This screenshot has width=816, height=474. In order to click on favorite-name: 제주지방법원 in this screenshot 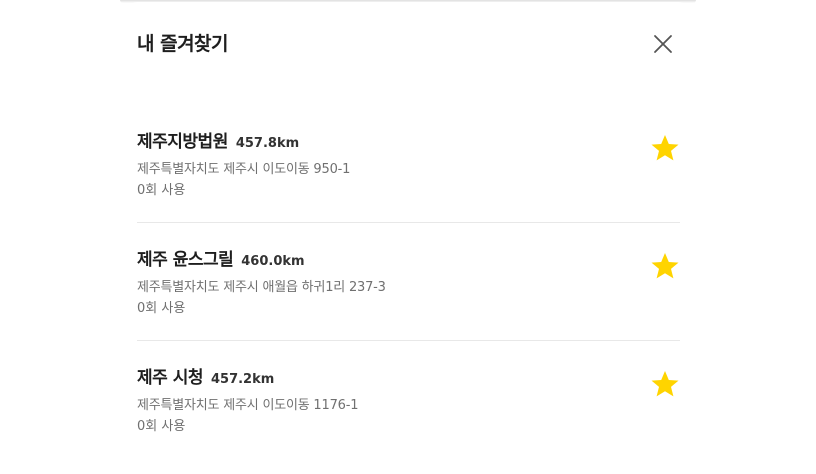, I will do `click(182, 142)`.